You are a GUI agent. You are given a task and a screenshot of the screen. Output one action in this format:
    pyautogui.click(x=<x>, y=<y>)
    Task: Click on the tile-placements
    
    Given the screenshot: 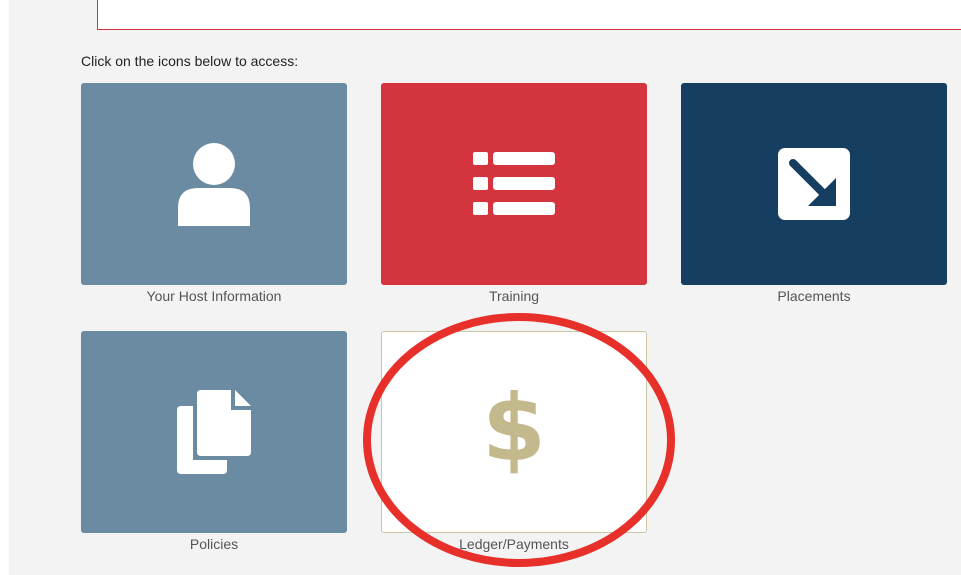 What is the action you would take?
    pyautogui.click(x=814, y=184)
    